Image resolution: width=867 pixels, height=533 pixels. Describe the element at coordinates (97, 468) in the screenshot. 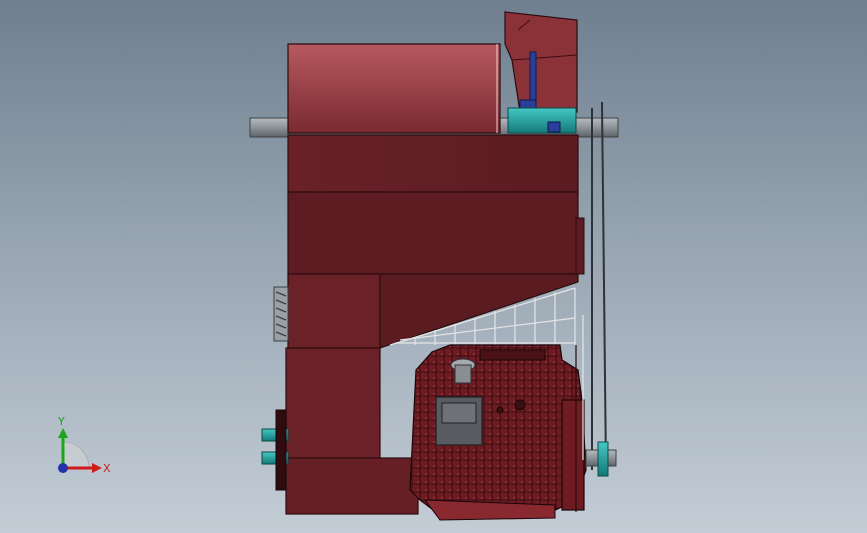

I see `x-axis-arrowhead` at that location.